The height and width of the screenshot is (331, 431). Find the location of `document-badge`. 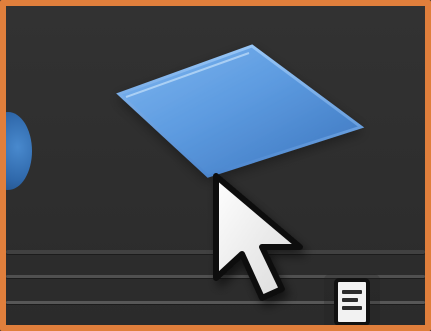

document-badge is located at coordinates (352, 299).